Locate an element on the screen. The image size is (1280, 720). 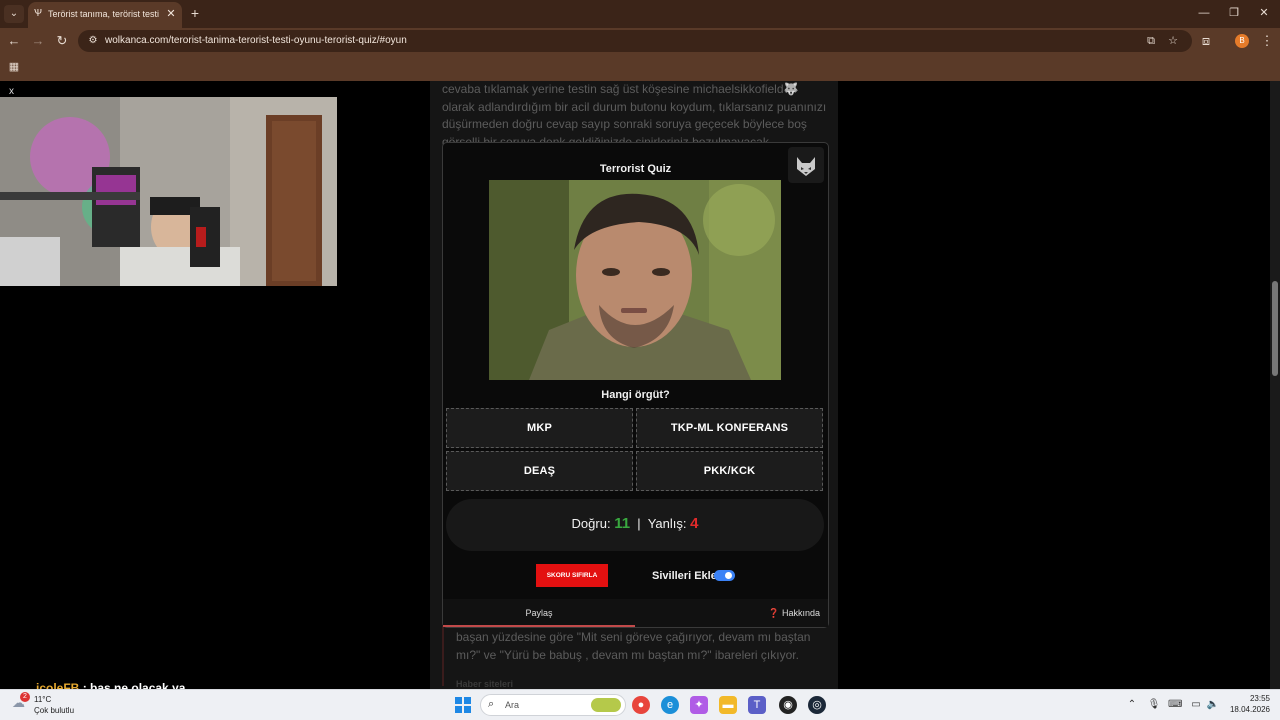
obs-icon: ◉ is located at coordinates (788, 705).